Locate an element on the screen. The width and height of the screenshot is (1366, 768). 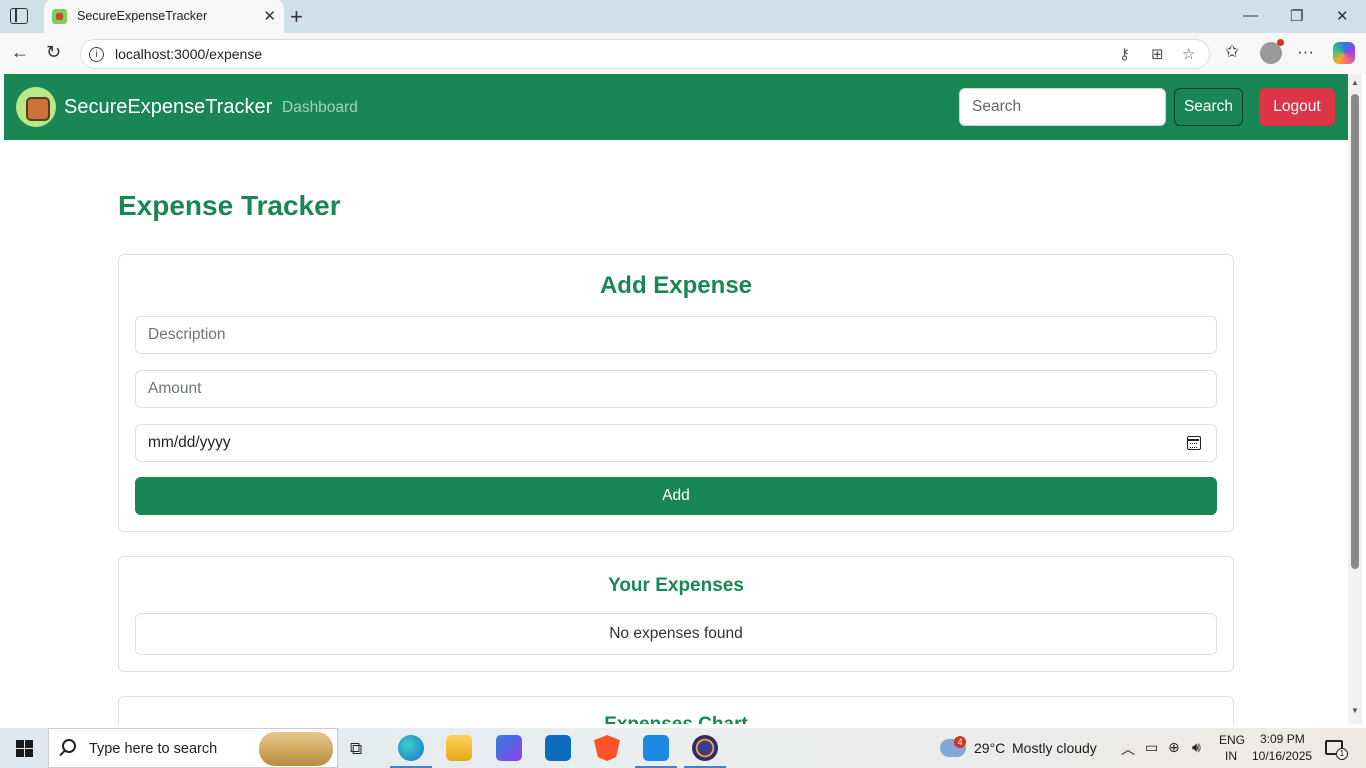
restore-icon: ❐ is located at coordinates (1296, 16).